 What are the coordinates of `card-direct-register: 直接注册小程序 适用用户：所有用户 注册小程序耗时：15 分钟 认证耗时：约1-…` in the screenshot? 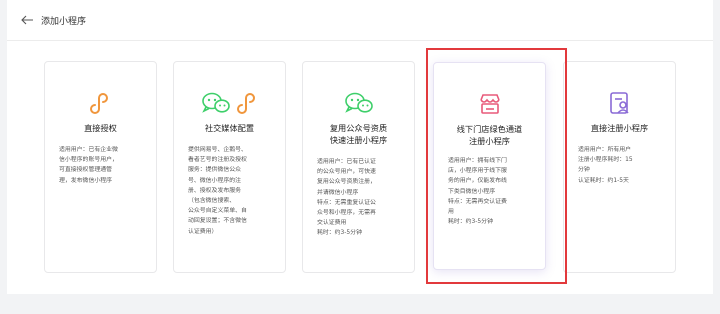 It's located at (619, 167).